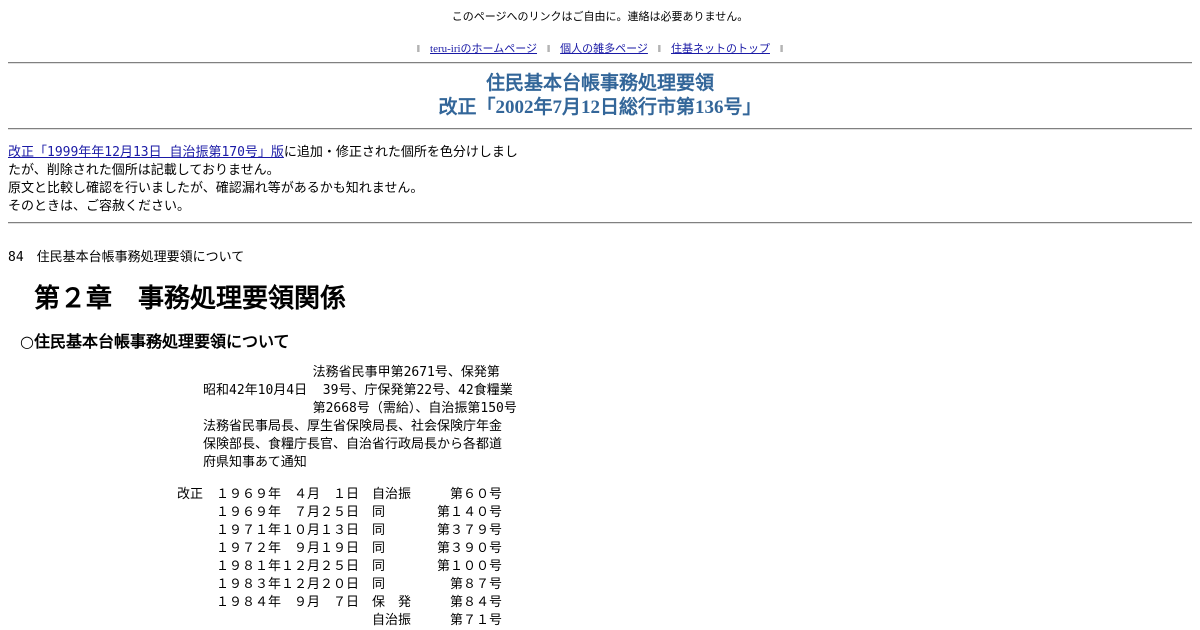 The image size is (1200, 630). Describe the element at coordinates (351, 372) in the screenshot. I see `issuer-line: 法務省民事甲第2671号、保発第` at that location.